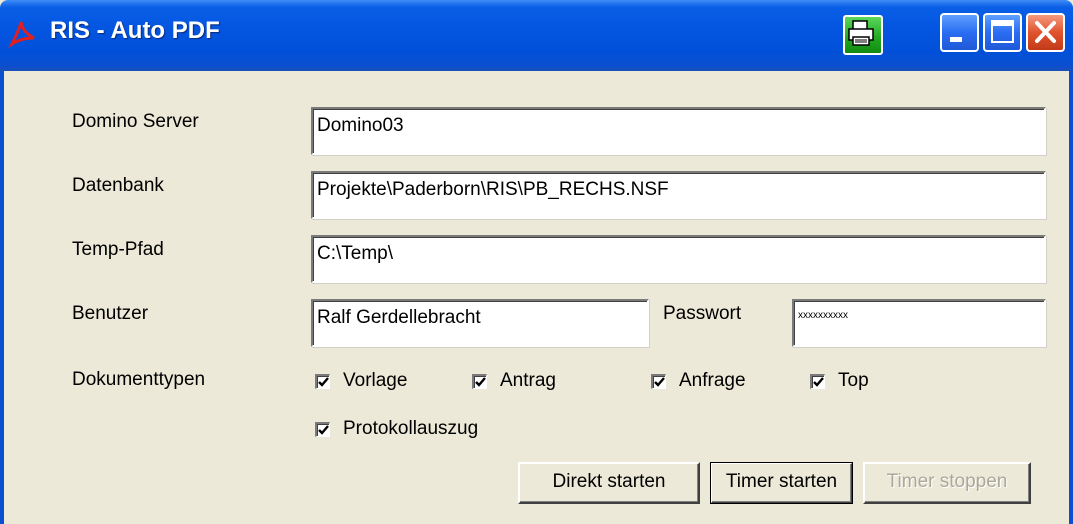 The width and height of the screenshot is (1073, 524). What do you see at coordinates (118, 249) in the screenshot?
I see `temp-path-label: Temp-Pfad` at bounding box center [118, 249].